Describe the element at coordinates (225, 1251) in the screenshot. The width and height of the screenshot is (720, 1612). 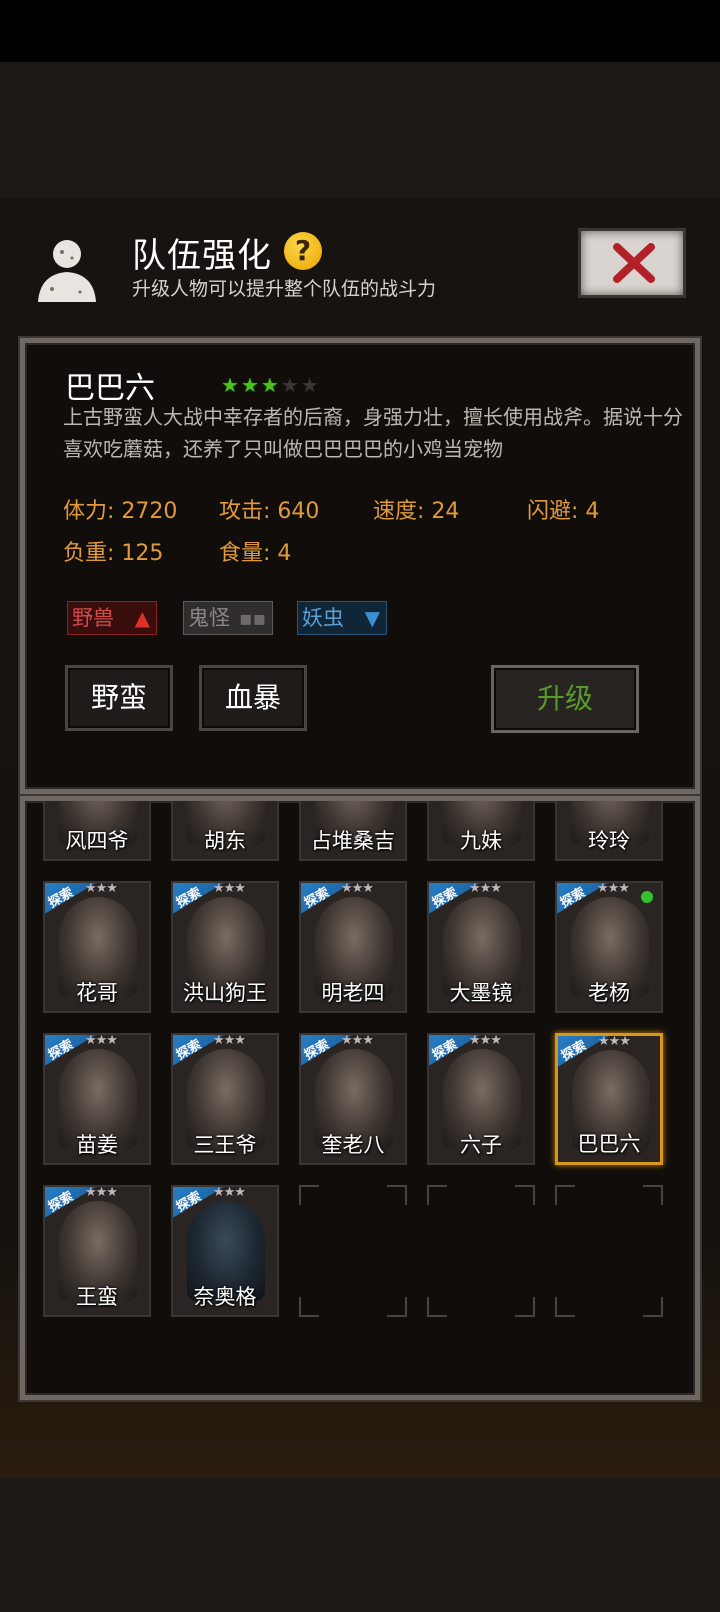
I see `character-card: 探索 ★★★ 奈奥格` at that location.